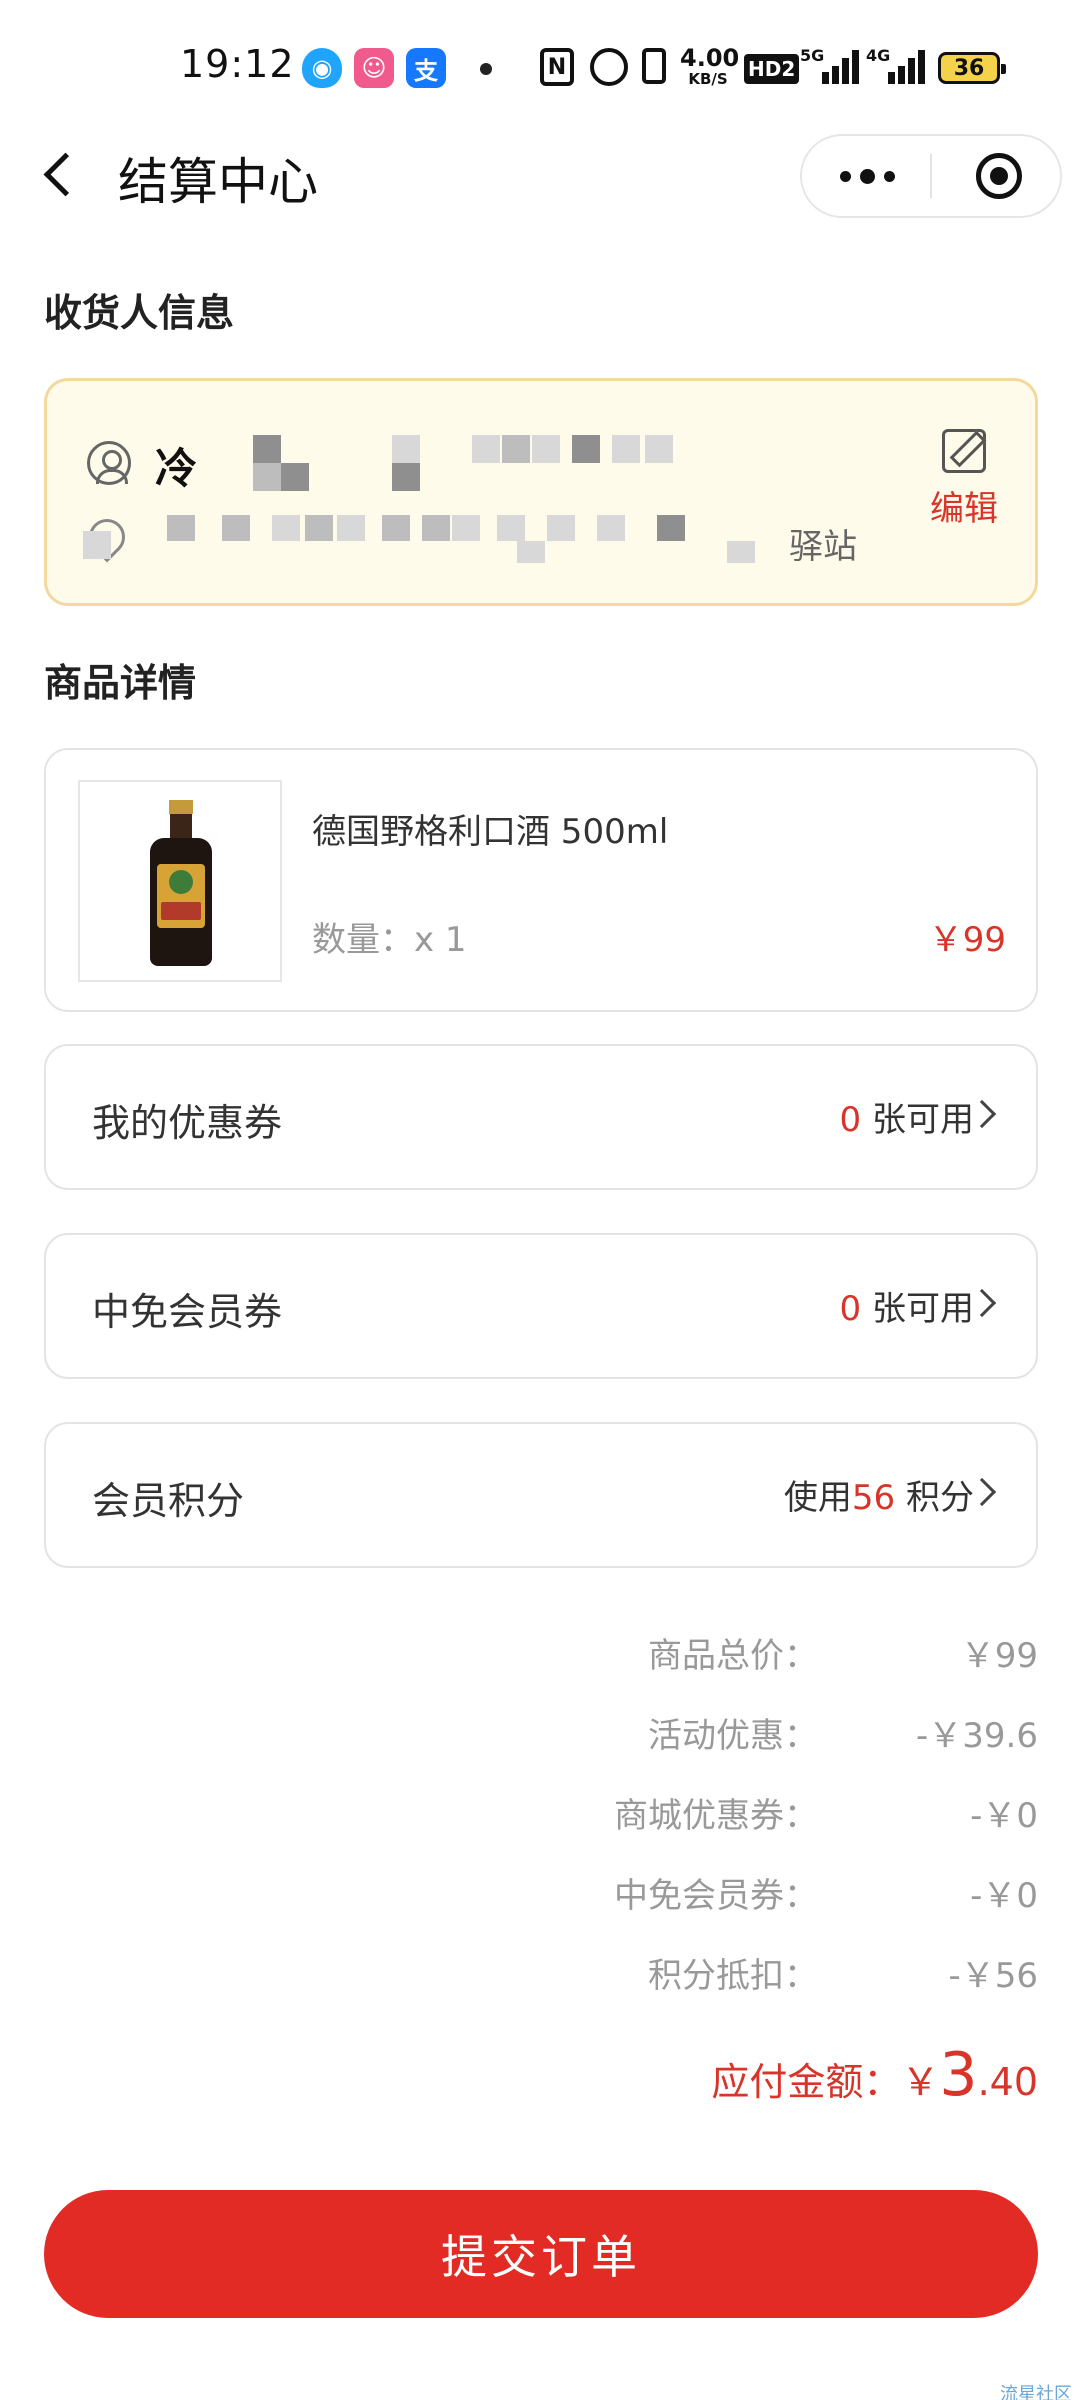 This screenshot has width=1080, height=2400. I want to click on member-coupon-row: 中免会员券 0 张可用, so click(541, 1306).